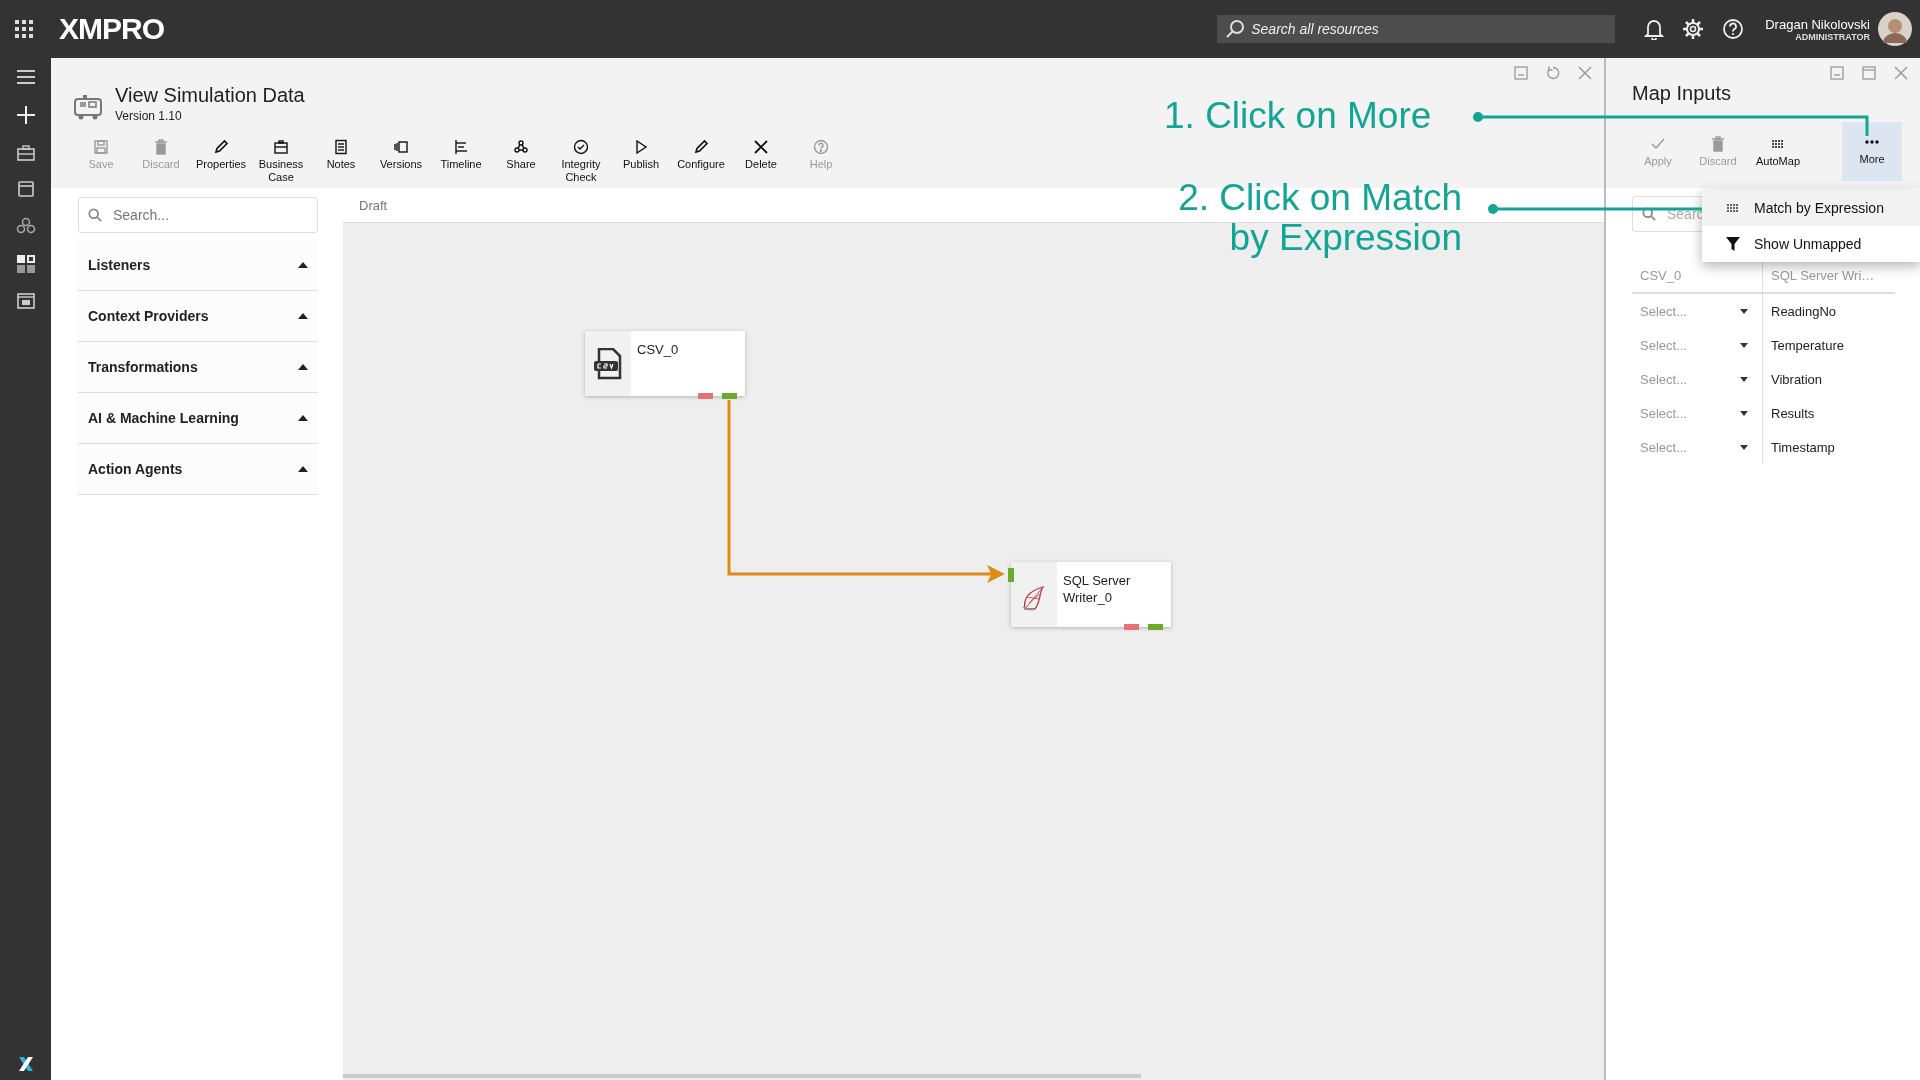  What do you see at coordinates (461, 147) in the screenshot?
I see `timeline-icon` at bounding box center [461, 147].